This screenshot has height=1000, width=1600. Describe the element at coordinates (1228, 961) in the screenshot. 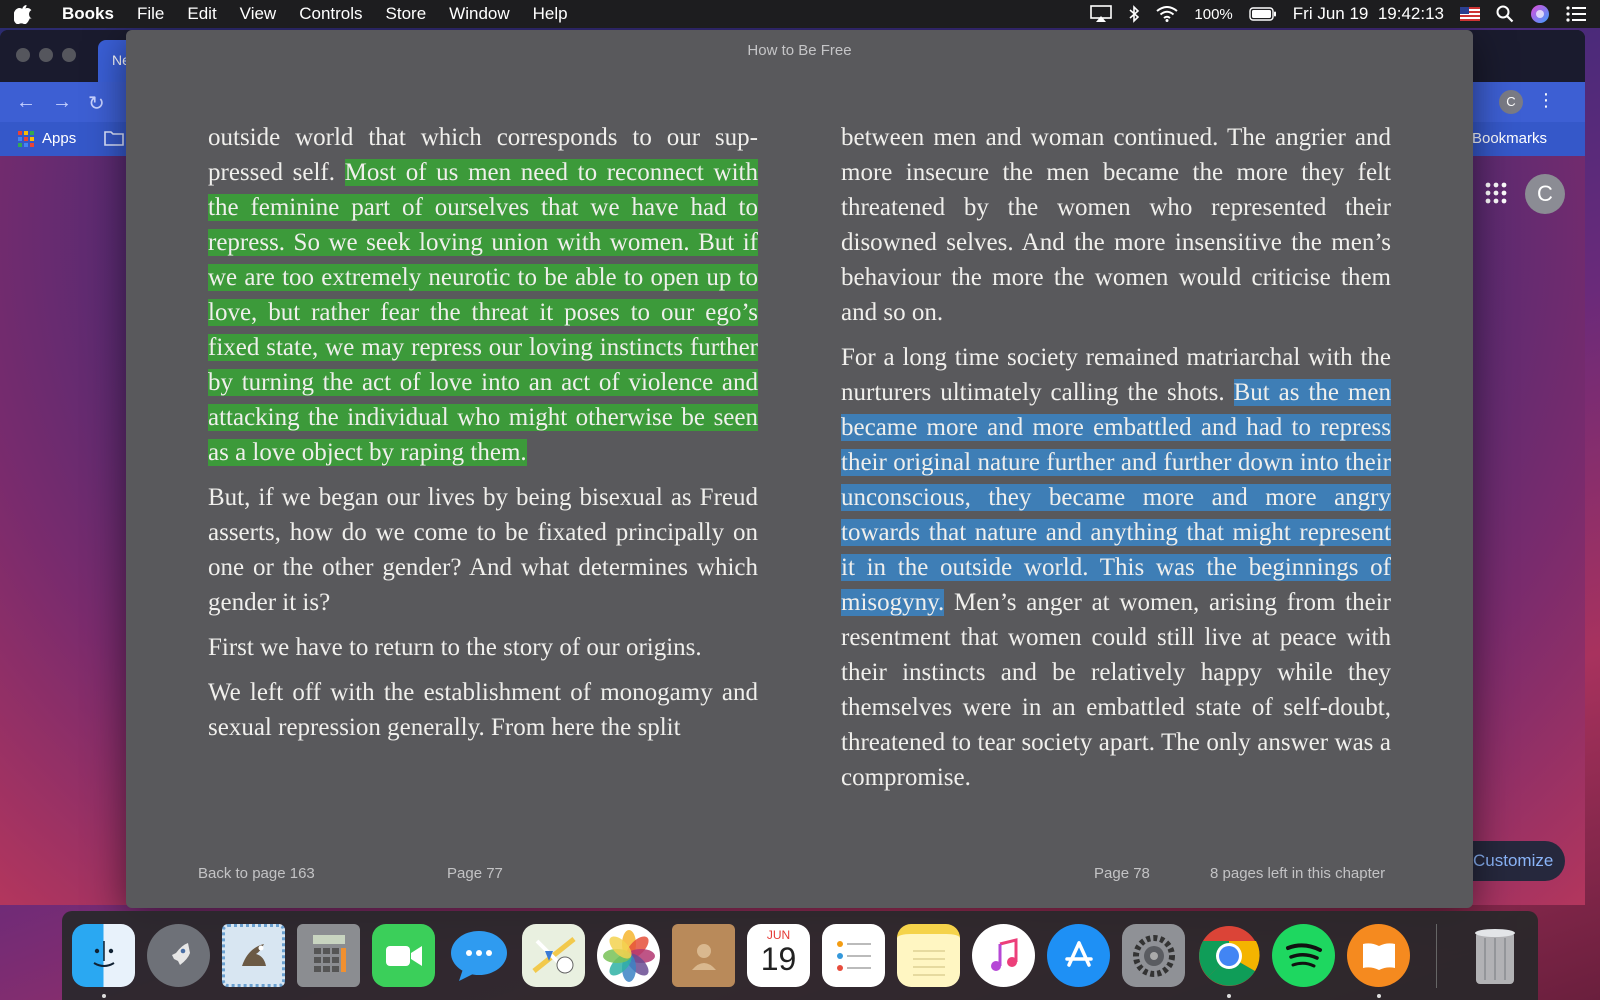

I see `chrome-icon` at that location.